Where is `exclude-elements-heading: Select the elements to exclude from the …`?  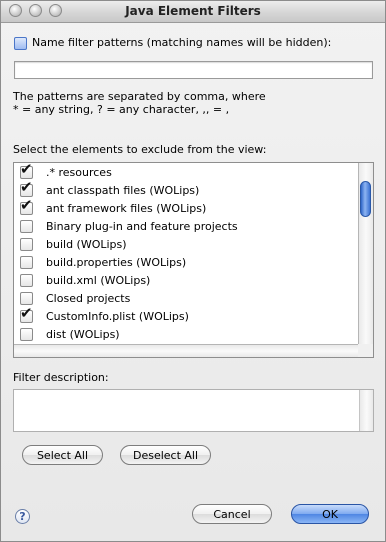 exclude-elements-heading: Select the elements to exclude from the … is located at coordinates (140, 149).